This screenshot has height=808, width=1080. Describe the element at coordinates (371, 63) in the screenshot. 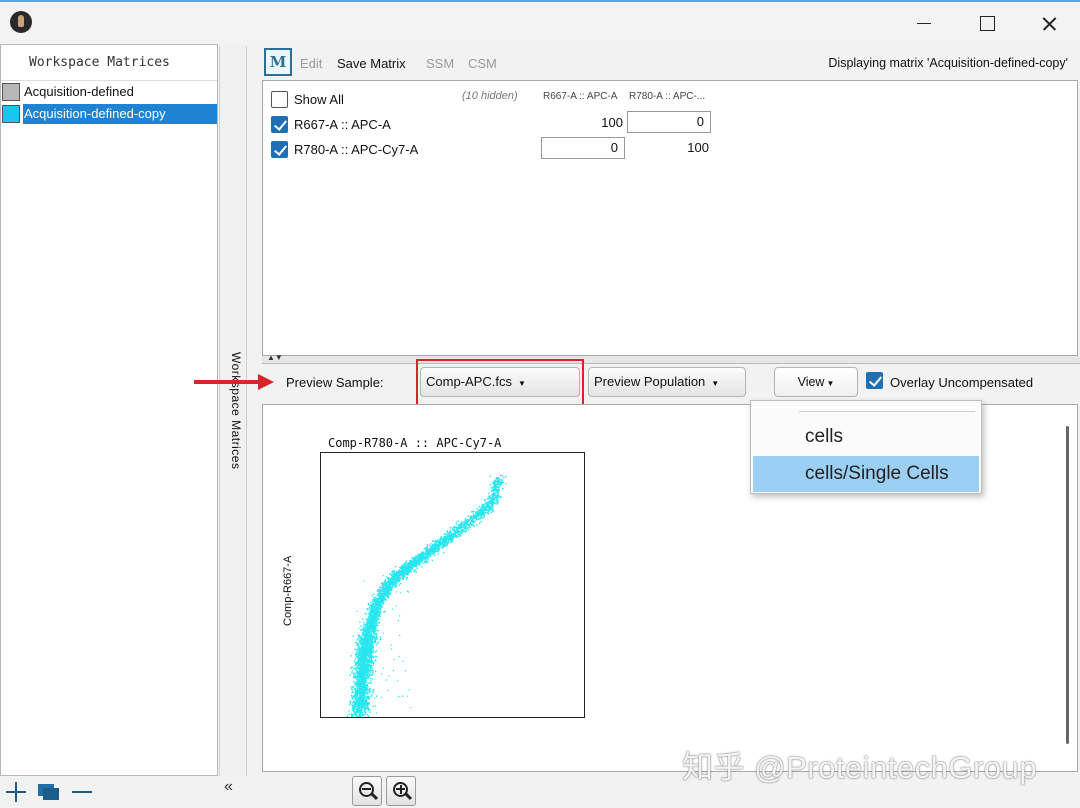

I see `save-matrix-button: Save Matrix` at that location.